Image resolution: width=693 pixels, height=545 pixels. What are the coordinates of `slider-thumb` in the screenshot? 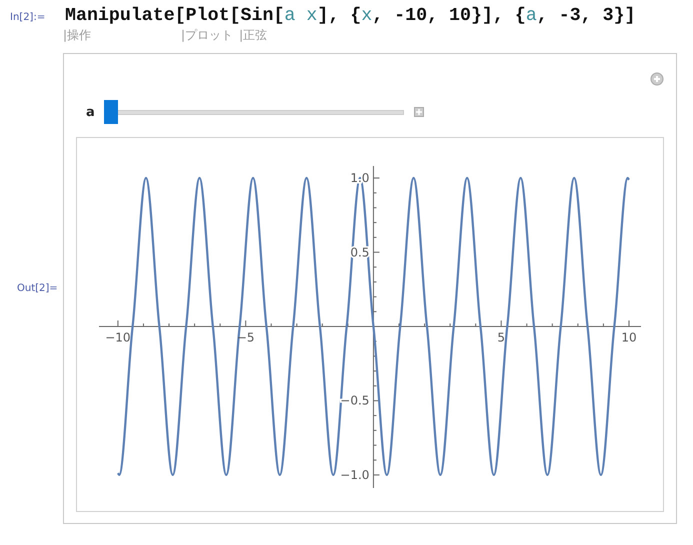 It's located at (111, 112).